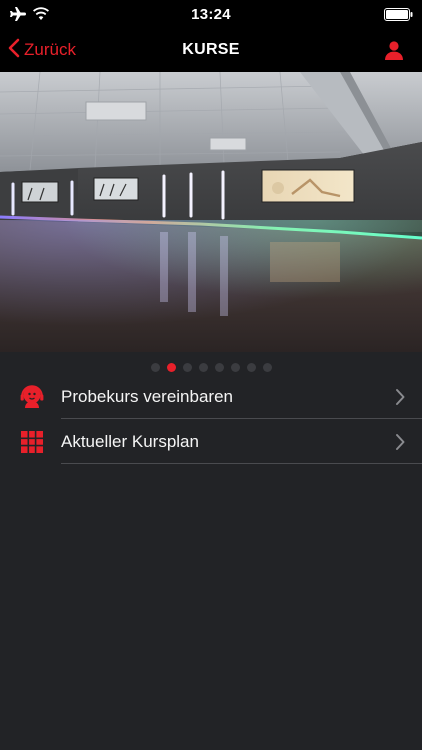  What do you see at coordinates (211, 368) in the screenshot?
I see `page-indicator` at bounding box center [211, 368].